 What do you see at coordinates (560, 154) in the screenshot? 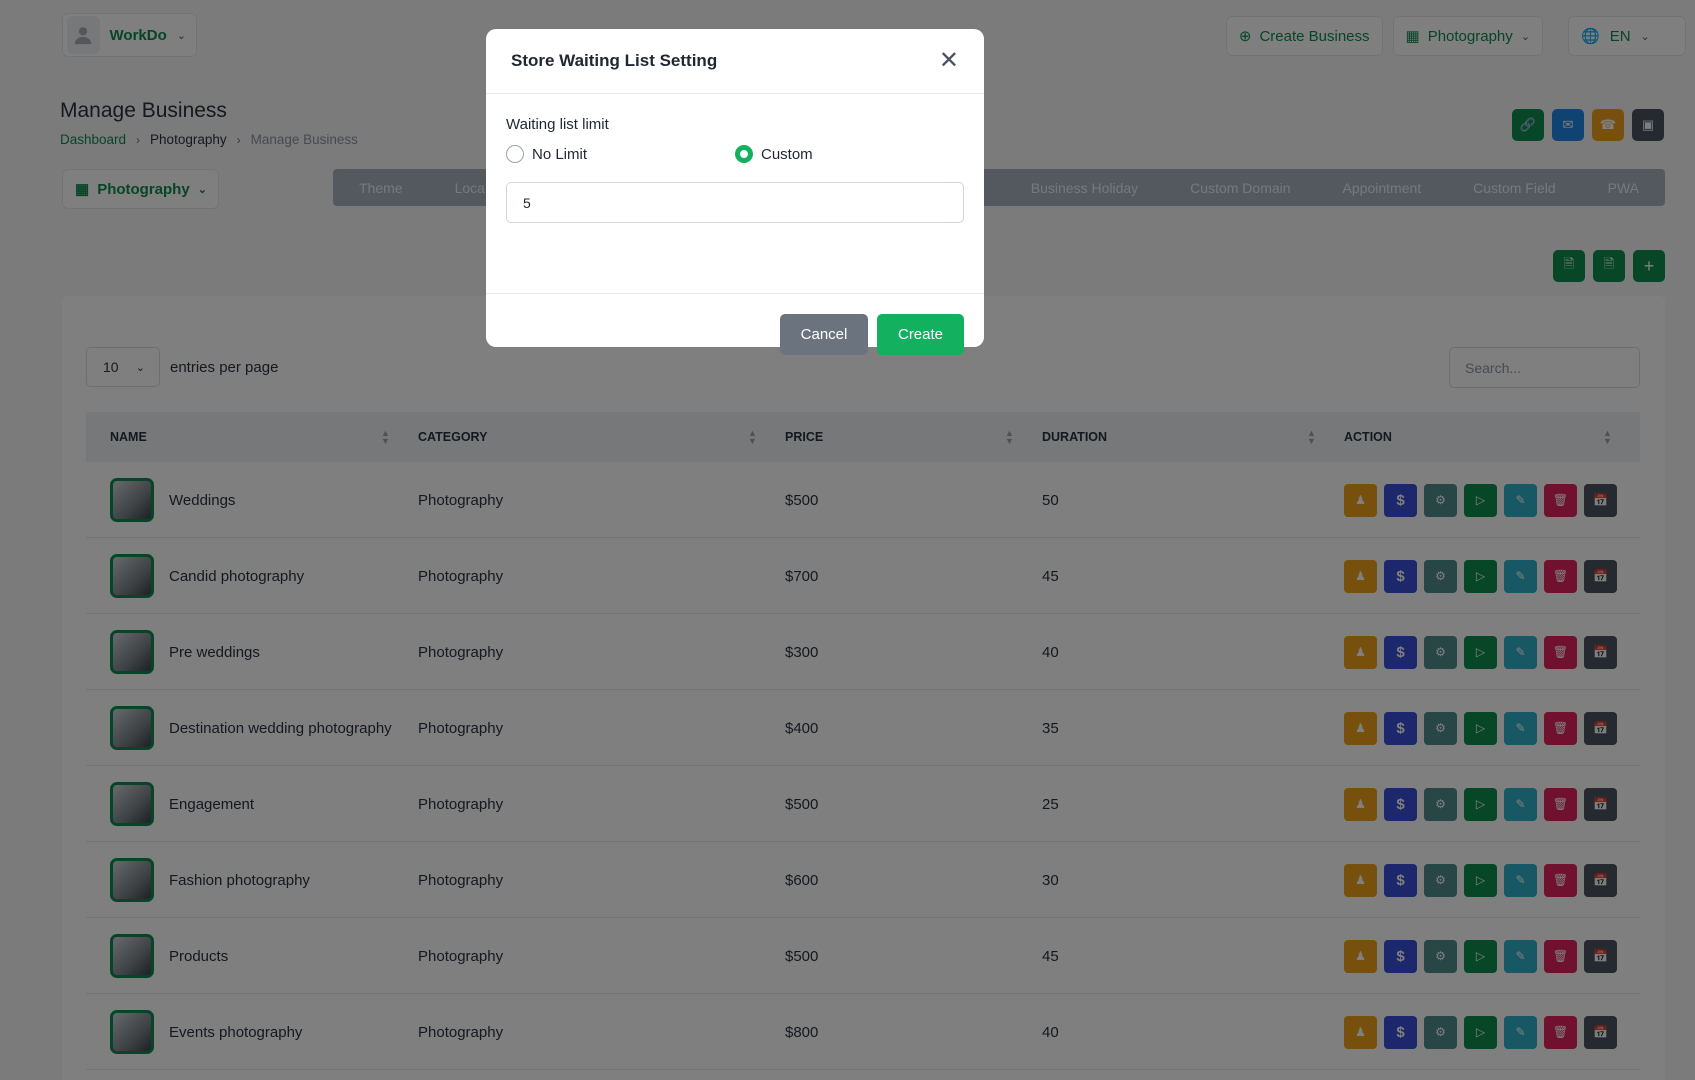
I see `radio-no-limit-label: No Limit` at bounding box center [560, 154].